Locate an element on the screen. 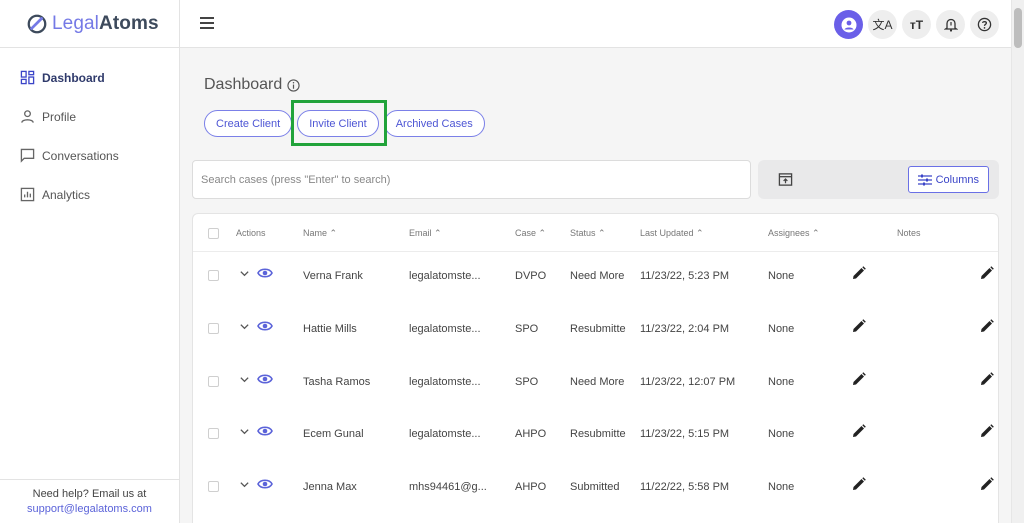 The image size is (1024, 523). sidebar-item-label: Conversations is located at coordinates (80, 155).